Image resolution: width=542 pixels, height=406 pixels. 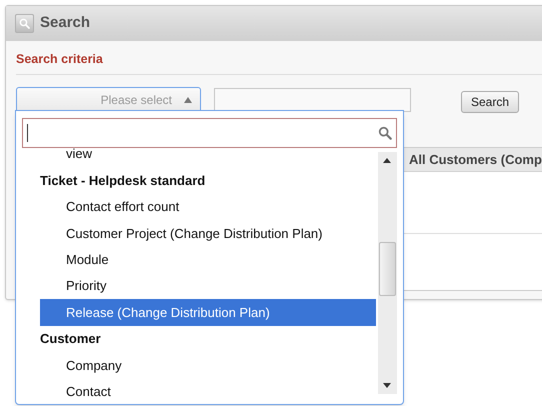 I want to click on column-header: All Customers (Comp, so click(x=475, y=159).